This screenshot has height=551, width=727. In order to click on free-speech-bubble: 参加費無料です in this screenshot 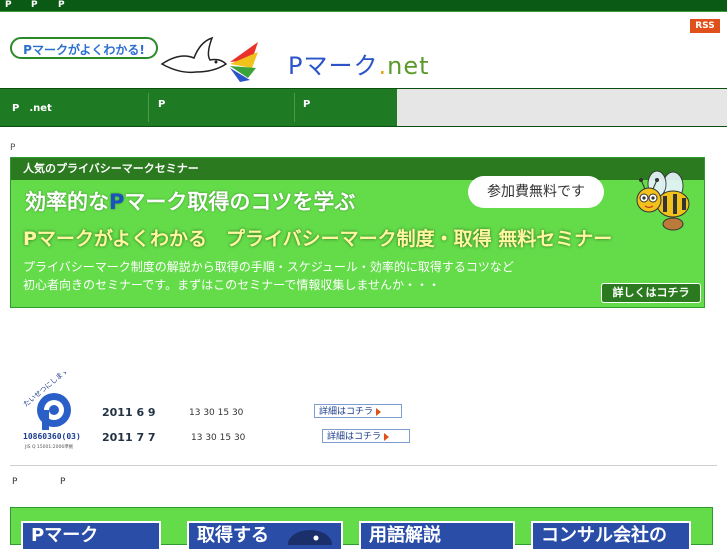, I will do `click(536, 192)`.